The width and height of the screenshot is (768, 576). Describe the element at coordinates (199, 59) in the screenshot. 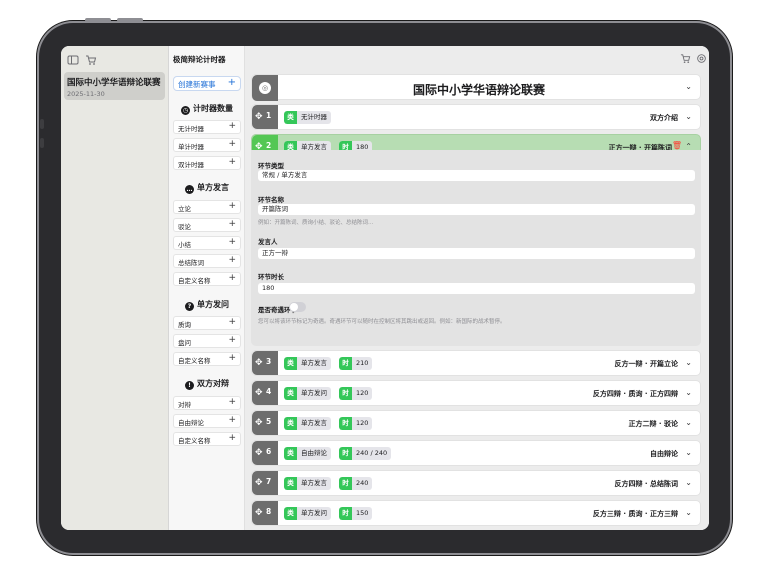

I see `app-title: 极简辩论计时器` at that location.